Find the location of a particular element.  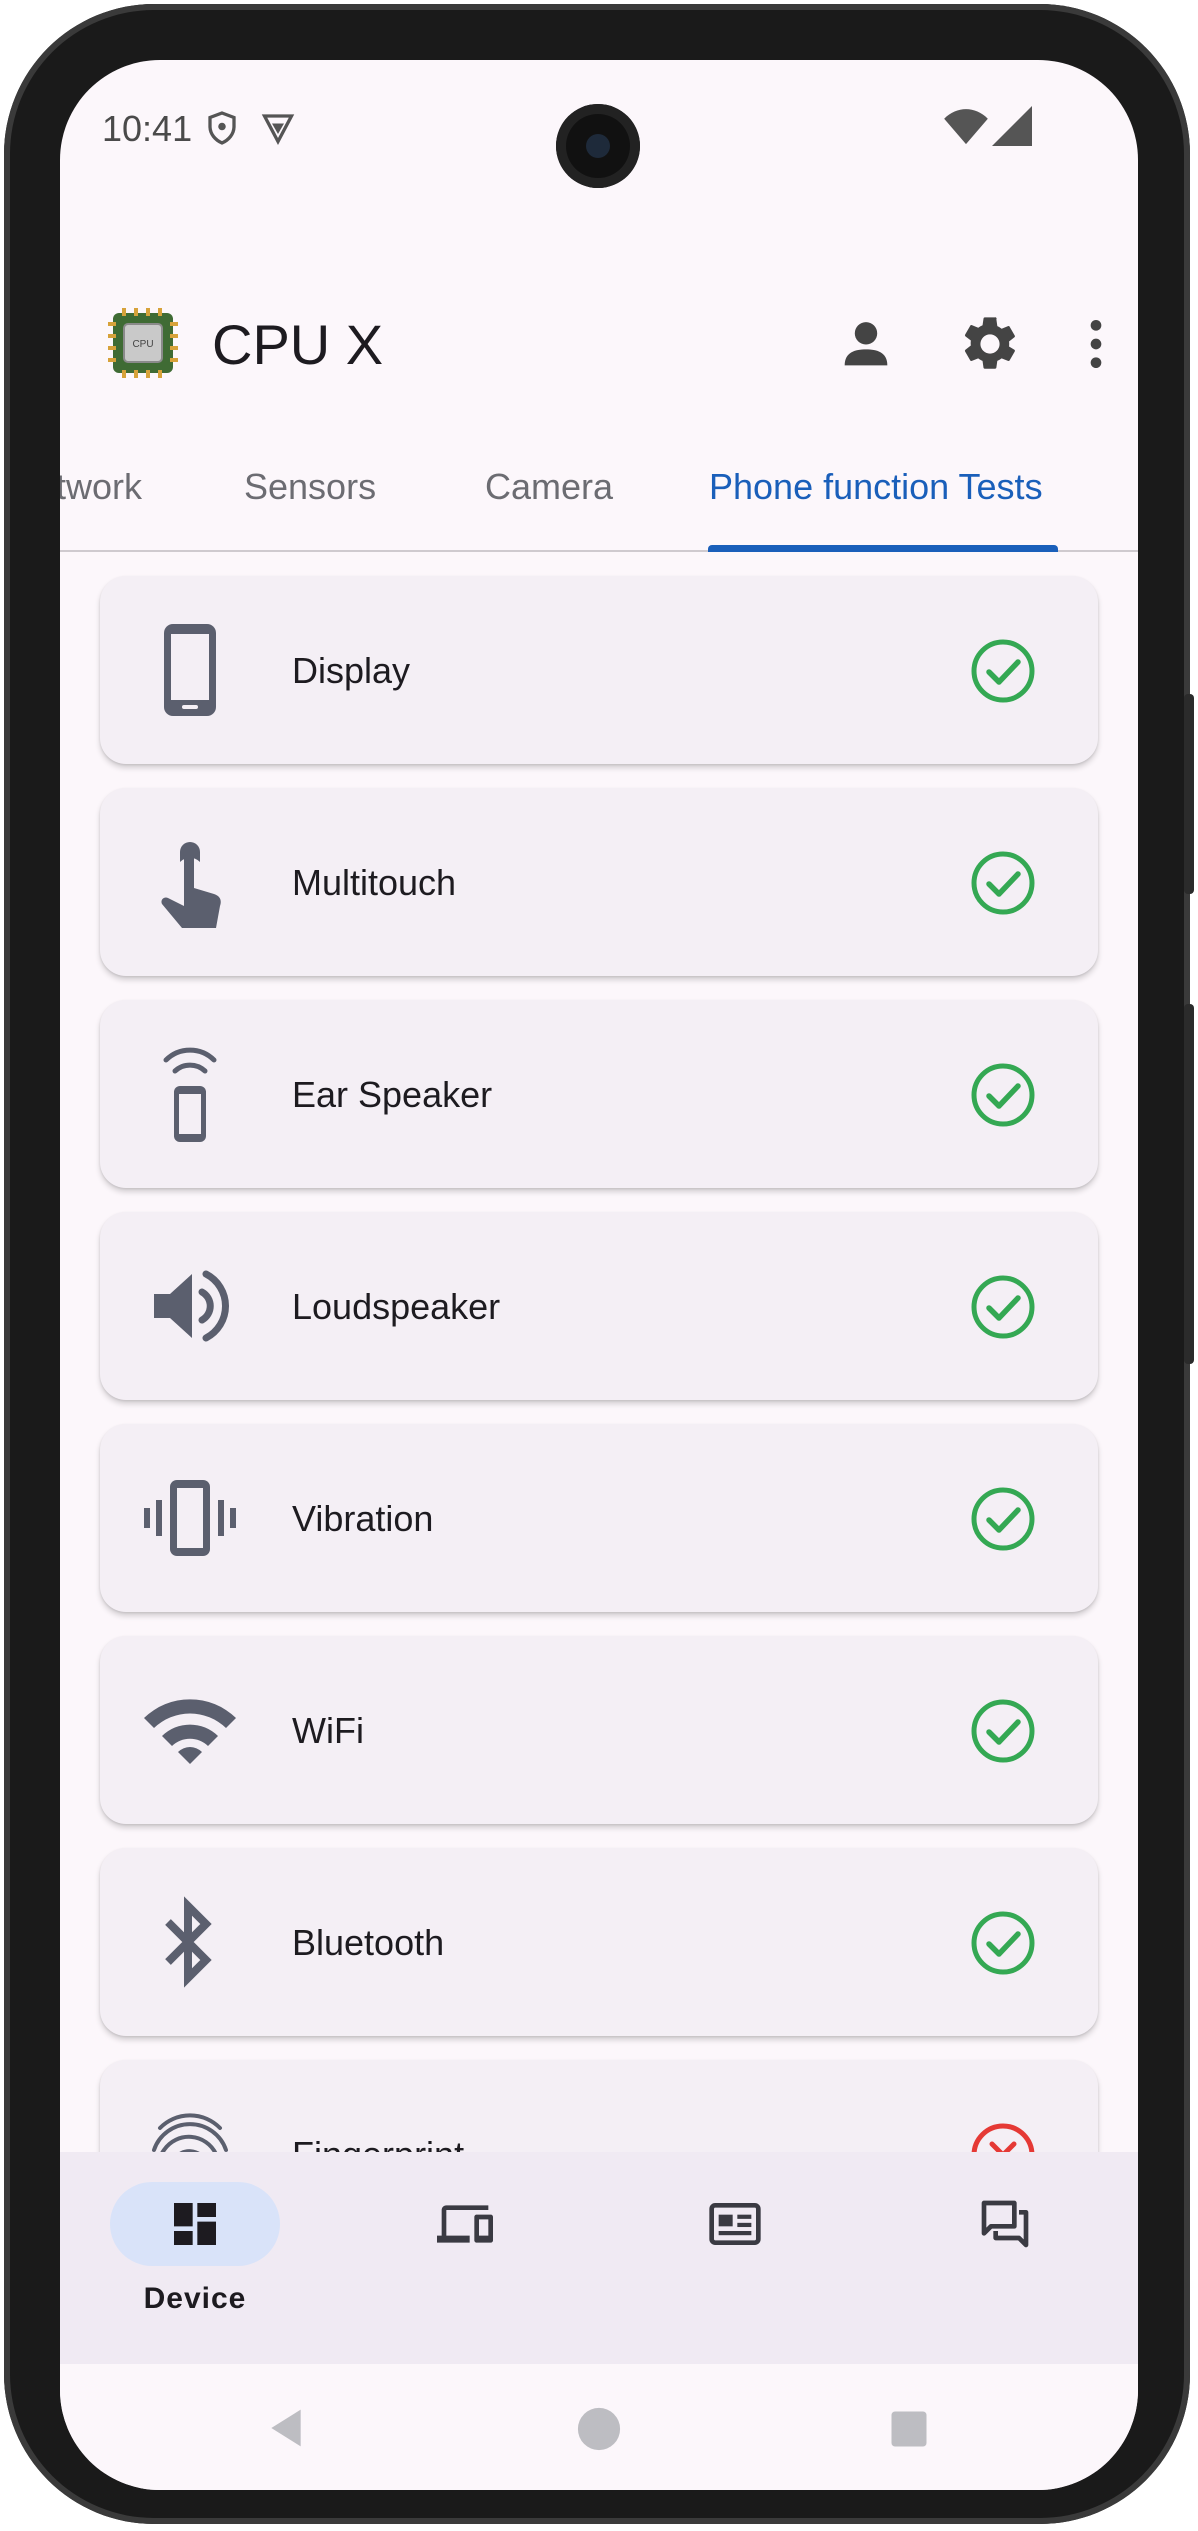

svg-text: CPU is located at coordinates (142, 344).